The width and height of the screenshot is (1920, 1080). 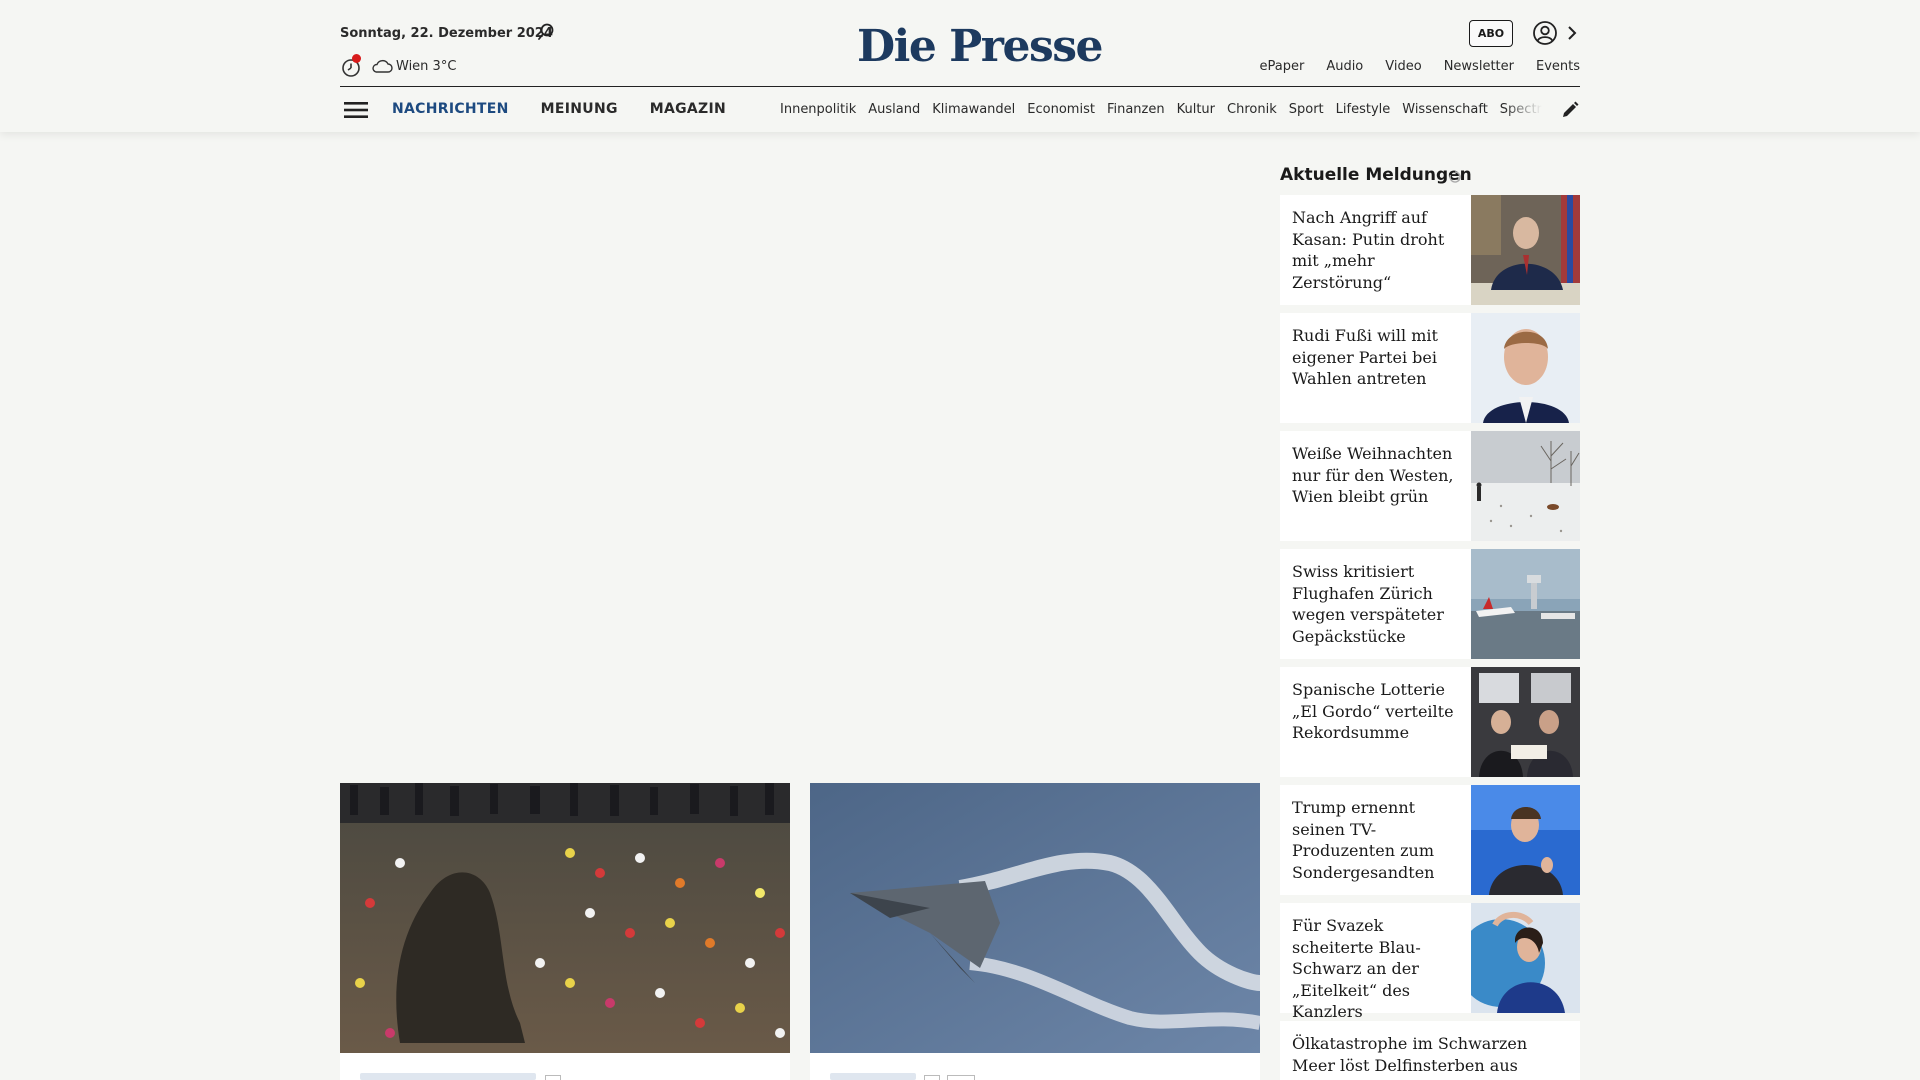 I want to click on politician-photo, so click(x=1525, y=958).